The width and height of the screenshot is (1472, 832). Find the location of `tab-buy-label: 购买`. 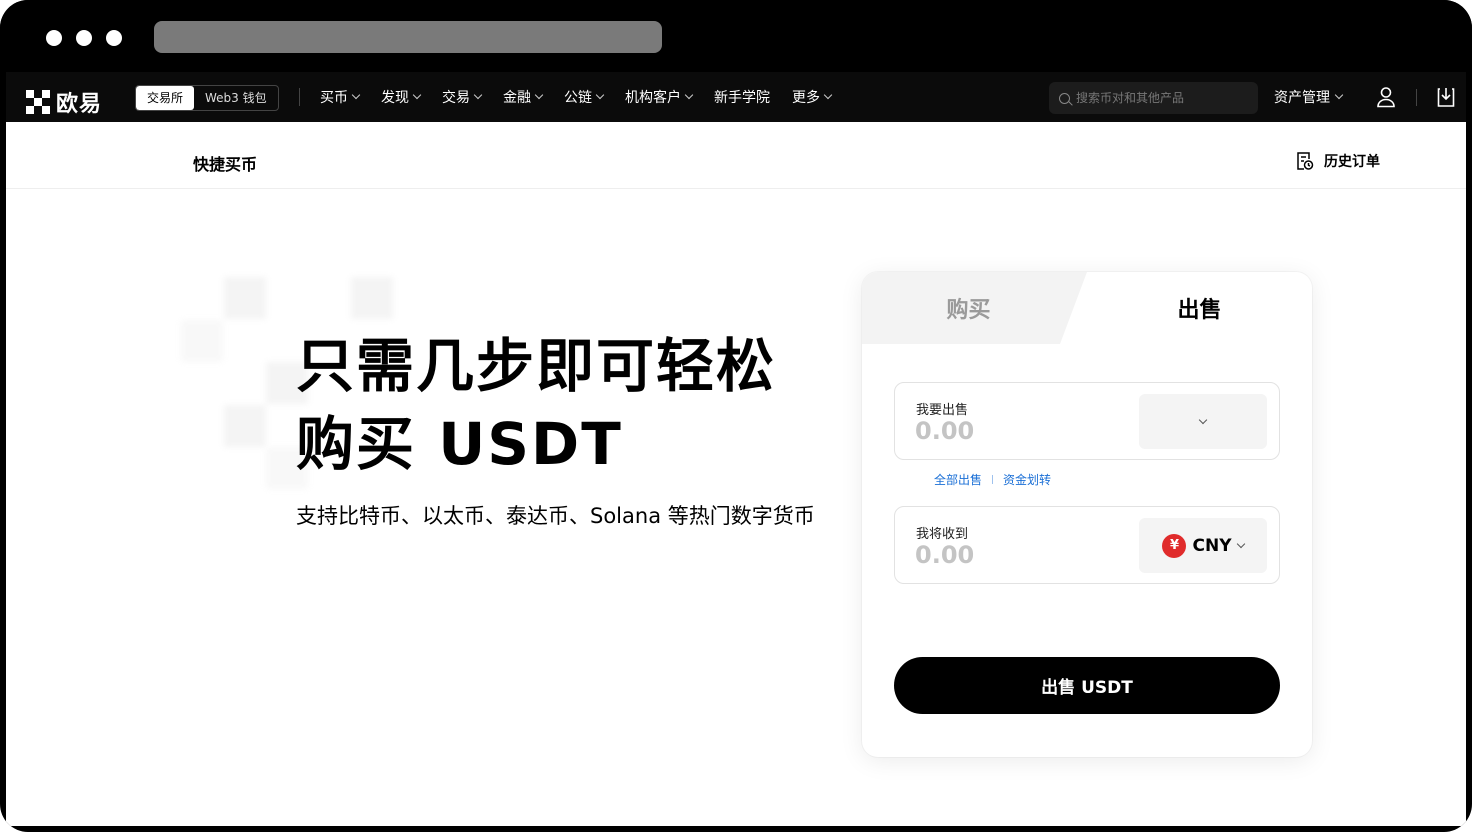

tab-buy-label: 购买 is located at coordinates (968, 310).